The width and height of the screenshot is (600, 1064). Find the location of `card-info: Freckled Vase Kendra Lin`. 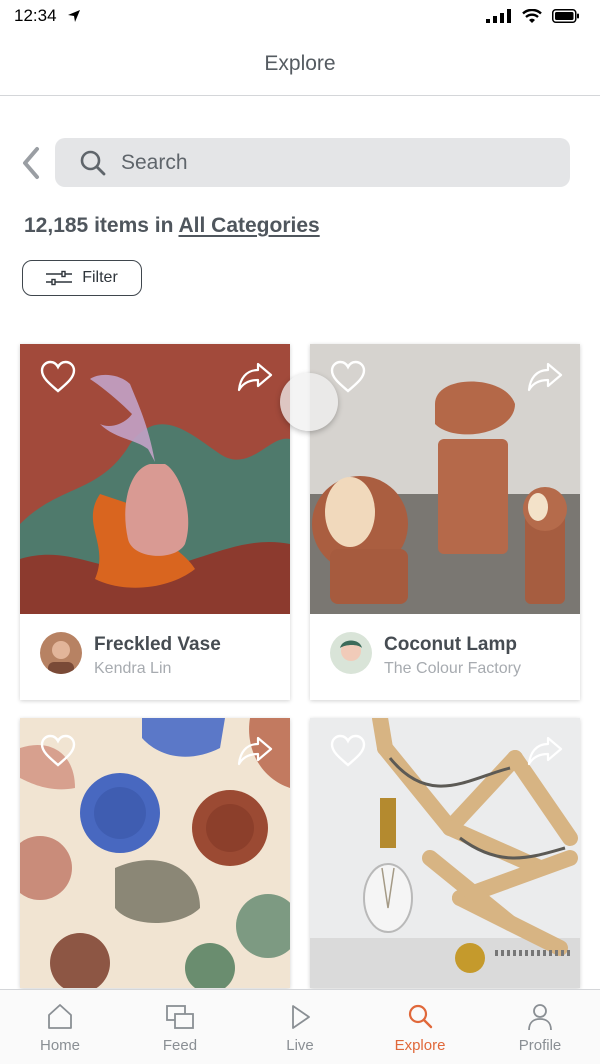

card-info: Freckled Vase Kendra Lin is located at coordinates (155, 657).